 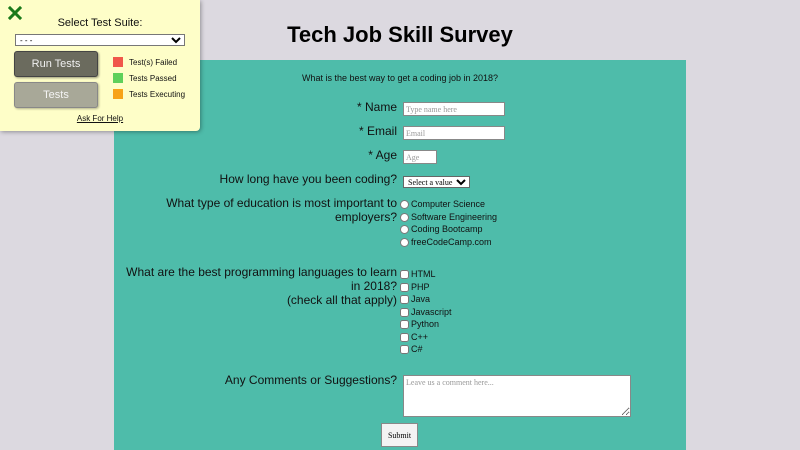 What do you see at coordinates (376, 107) in the screenshot?
I see `name-label: * Name` at bounding box center [376, 107].